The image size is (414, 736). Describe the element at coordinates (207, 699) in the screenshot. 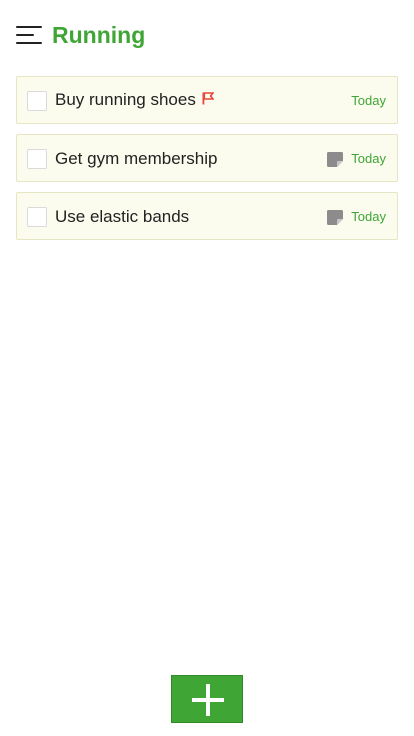

I see `add-task-button` at that location.